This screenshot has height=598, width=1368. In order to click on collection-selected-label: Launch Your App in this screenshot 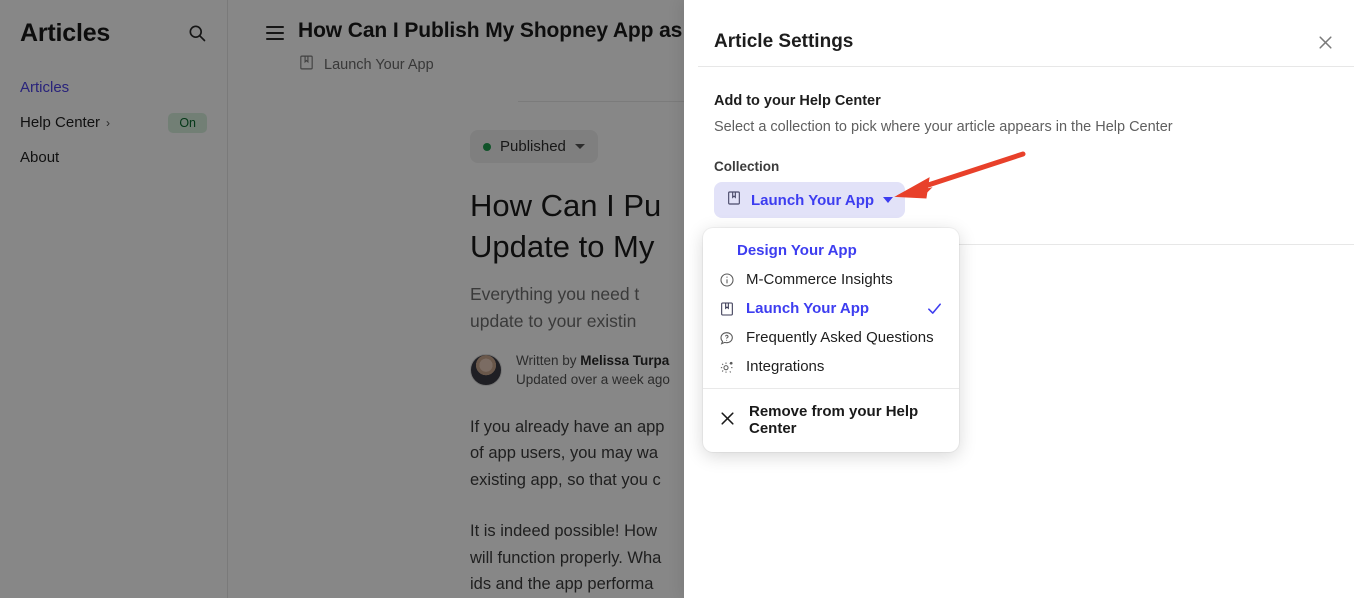, I will do `click(813, 200)`.